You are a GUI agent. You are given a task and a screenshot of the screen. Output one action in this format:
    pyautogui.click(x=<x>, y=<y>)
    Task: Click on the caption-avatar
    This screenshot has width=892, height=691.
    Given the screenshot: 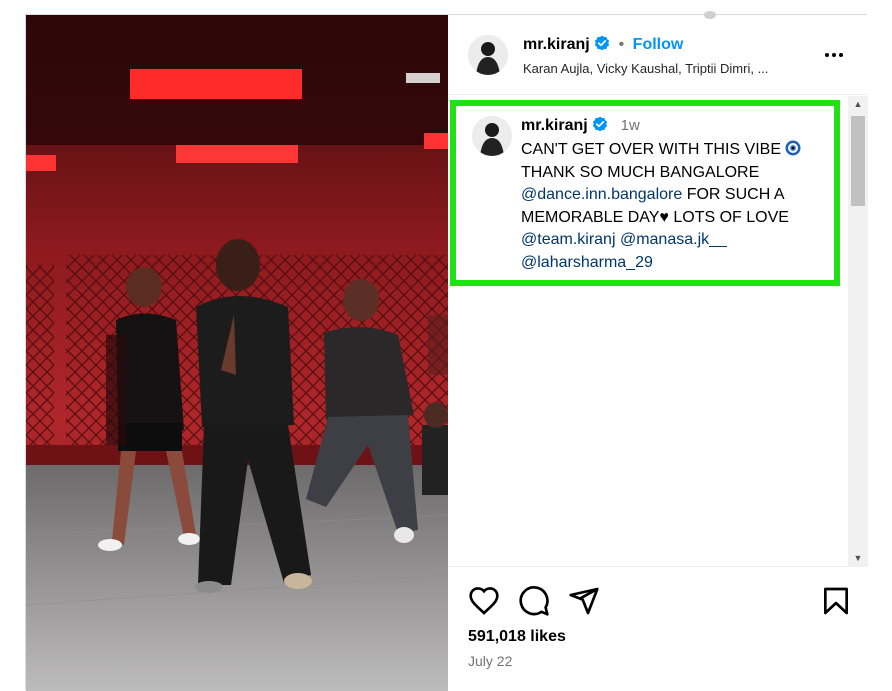 What is the action you would take?
    pyautogui.click(x=492, y=136)
    